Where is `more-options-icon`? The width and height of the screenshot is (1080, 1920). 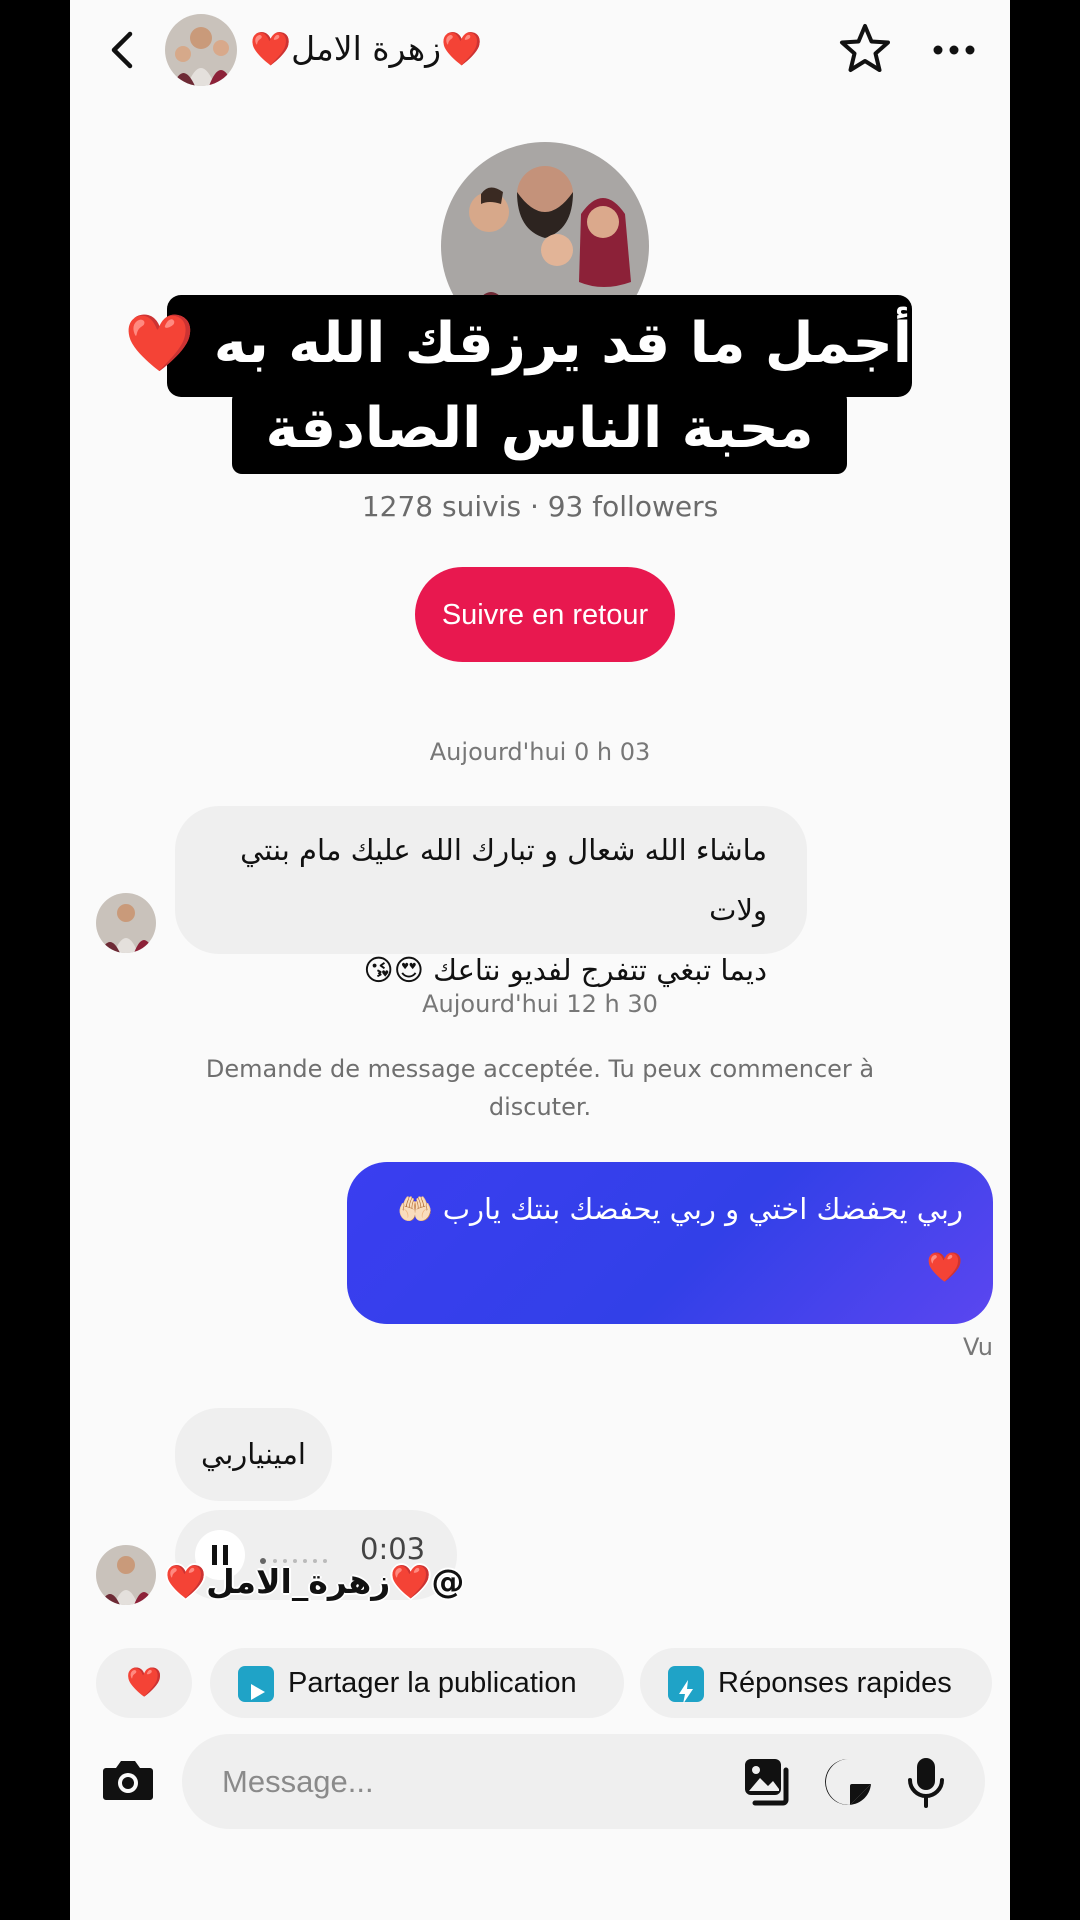
more-options-icon is located at coordinates (954, 50).